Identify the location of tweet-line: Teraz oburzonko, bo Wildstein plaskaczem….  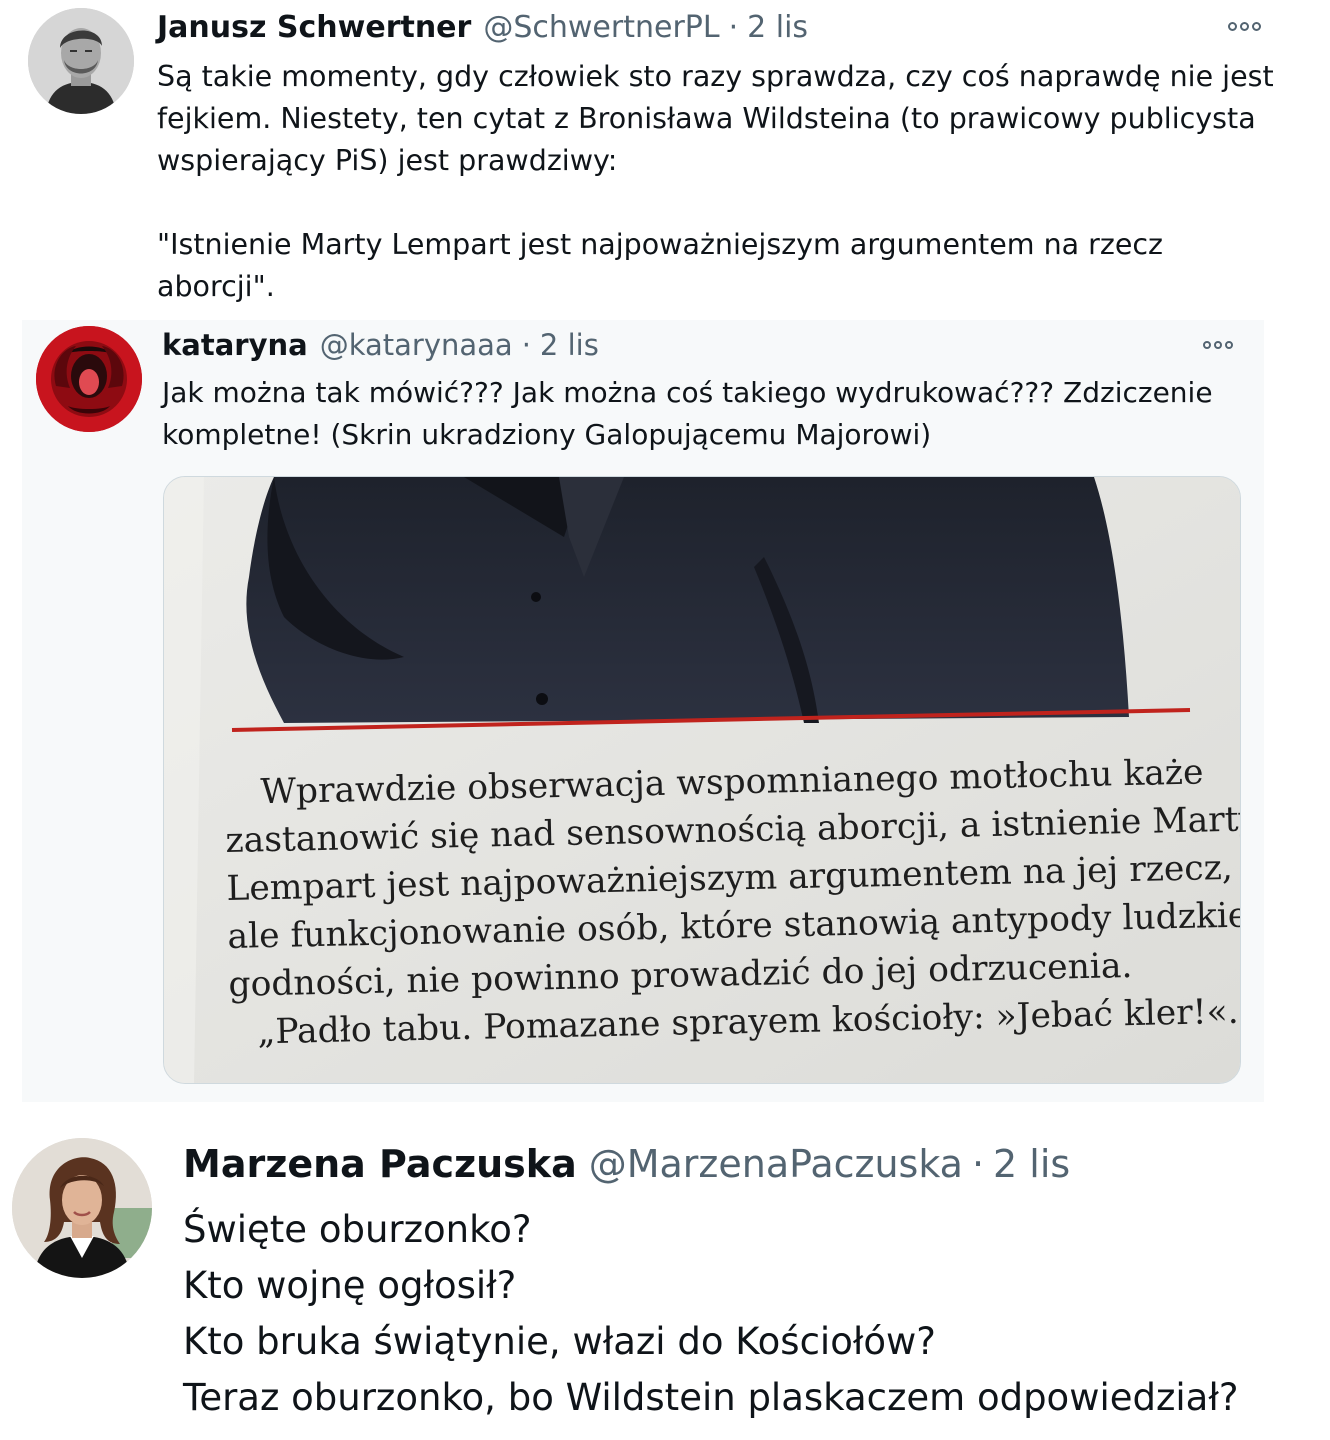
(711, 1397).